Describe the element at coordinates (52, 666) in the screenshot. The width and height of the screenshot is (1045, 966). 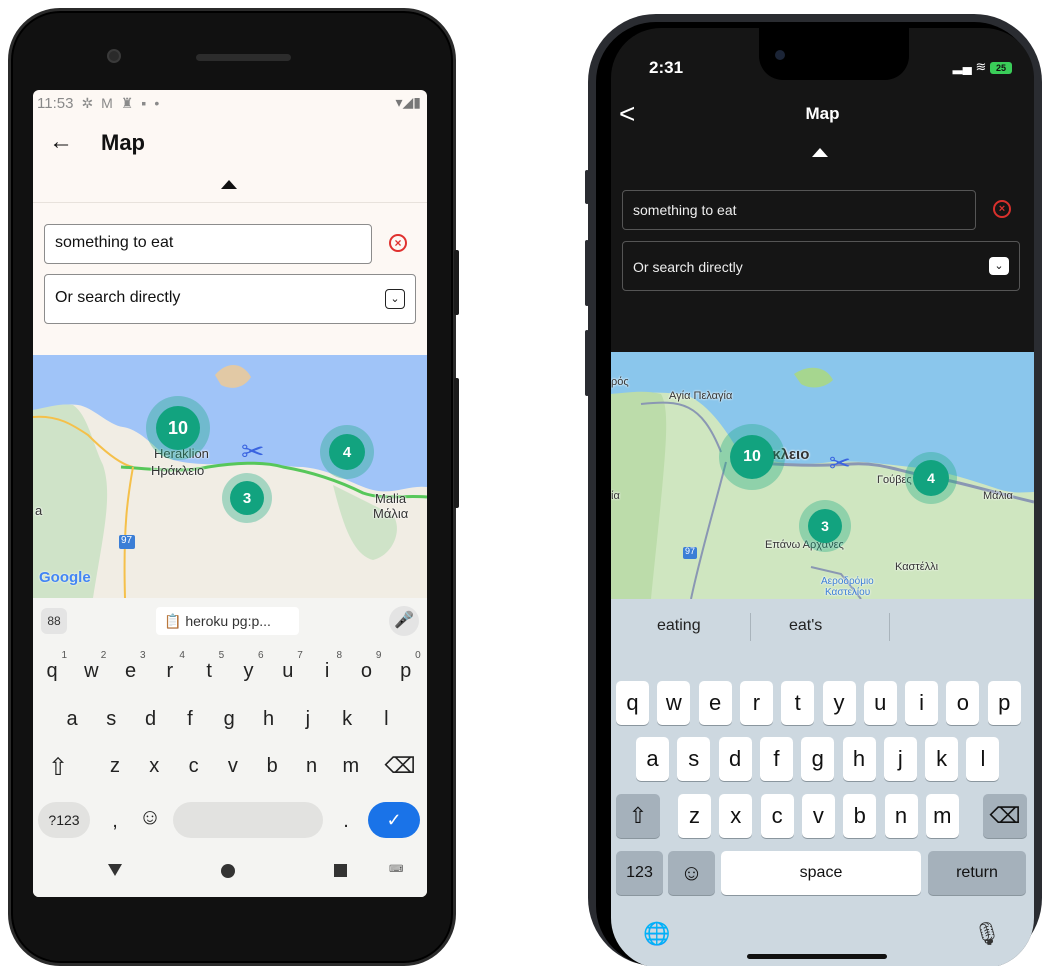
I see `key-q: q1` at that location.